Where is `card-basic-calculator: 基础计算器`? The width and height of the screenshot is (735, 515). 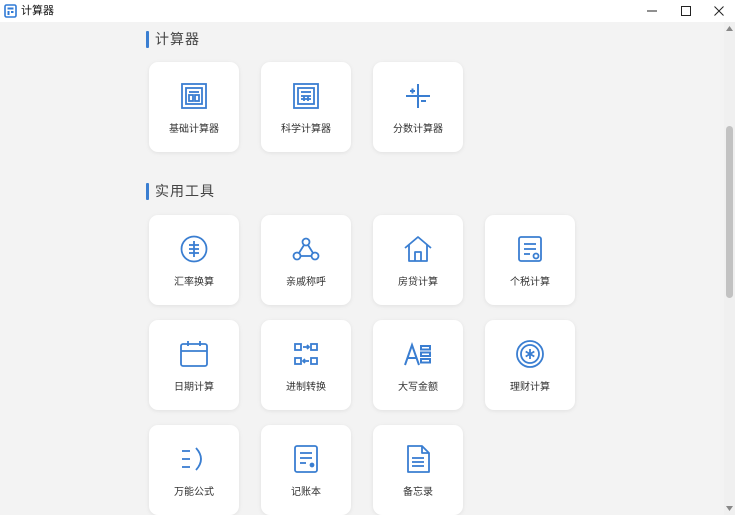
card-basic-calculator: 基础计算器 is located at coordinates (194, 107).